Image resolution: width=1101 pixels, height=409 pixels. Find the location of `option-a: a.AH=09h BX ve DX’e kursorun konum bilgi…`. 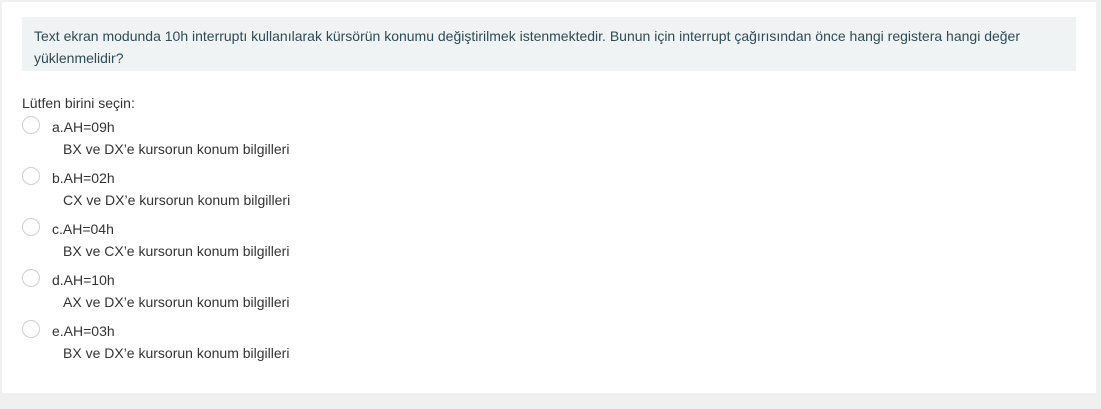

option-a: a.AH=09h BX ve DX’e kursorun konum bilgi… is located at coordinates (322, 139).